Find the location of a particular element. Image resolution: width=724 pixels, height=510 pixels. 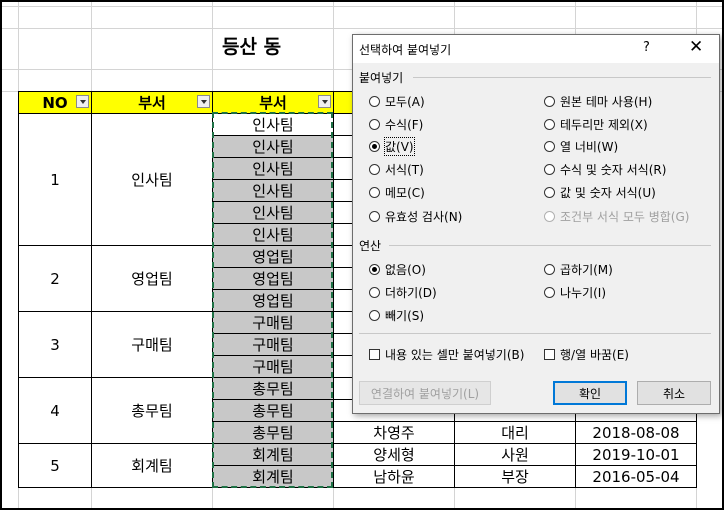

header-dept2-label: 부서 is located at coordinates (273, 103).